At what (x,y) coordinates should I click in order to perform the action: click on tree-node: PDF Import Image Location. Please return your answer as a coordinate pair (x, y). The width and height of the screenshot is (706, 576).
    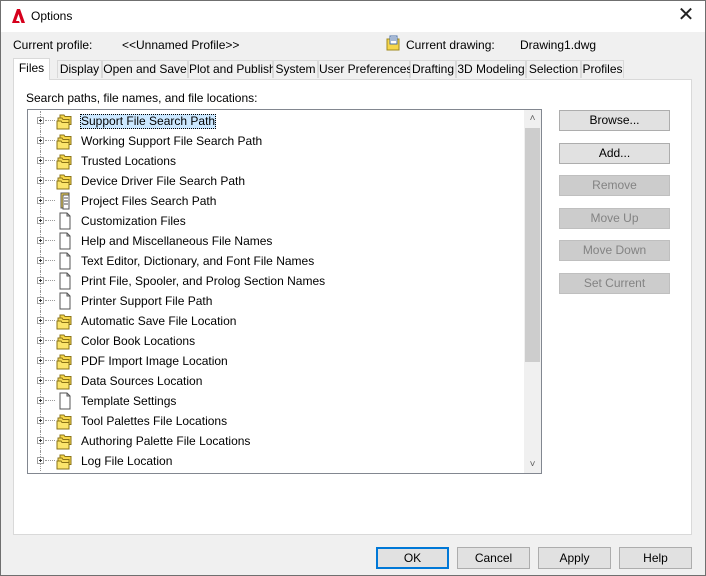
    Looking at the image, I should click on (275, 361).